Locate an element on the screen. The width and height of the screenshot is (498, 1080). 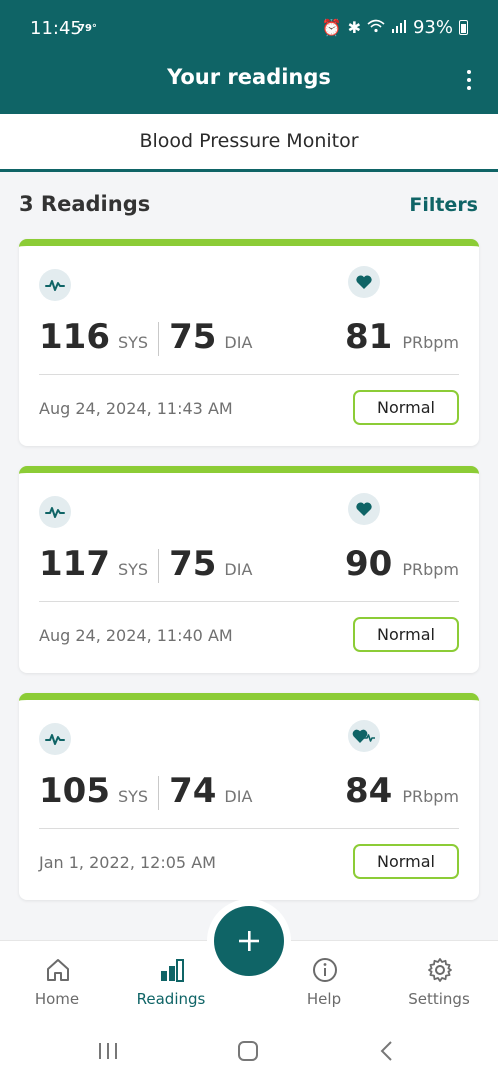
pulse-values: 84 PRbpm is located at coordinates (402, 791).